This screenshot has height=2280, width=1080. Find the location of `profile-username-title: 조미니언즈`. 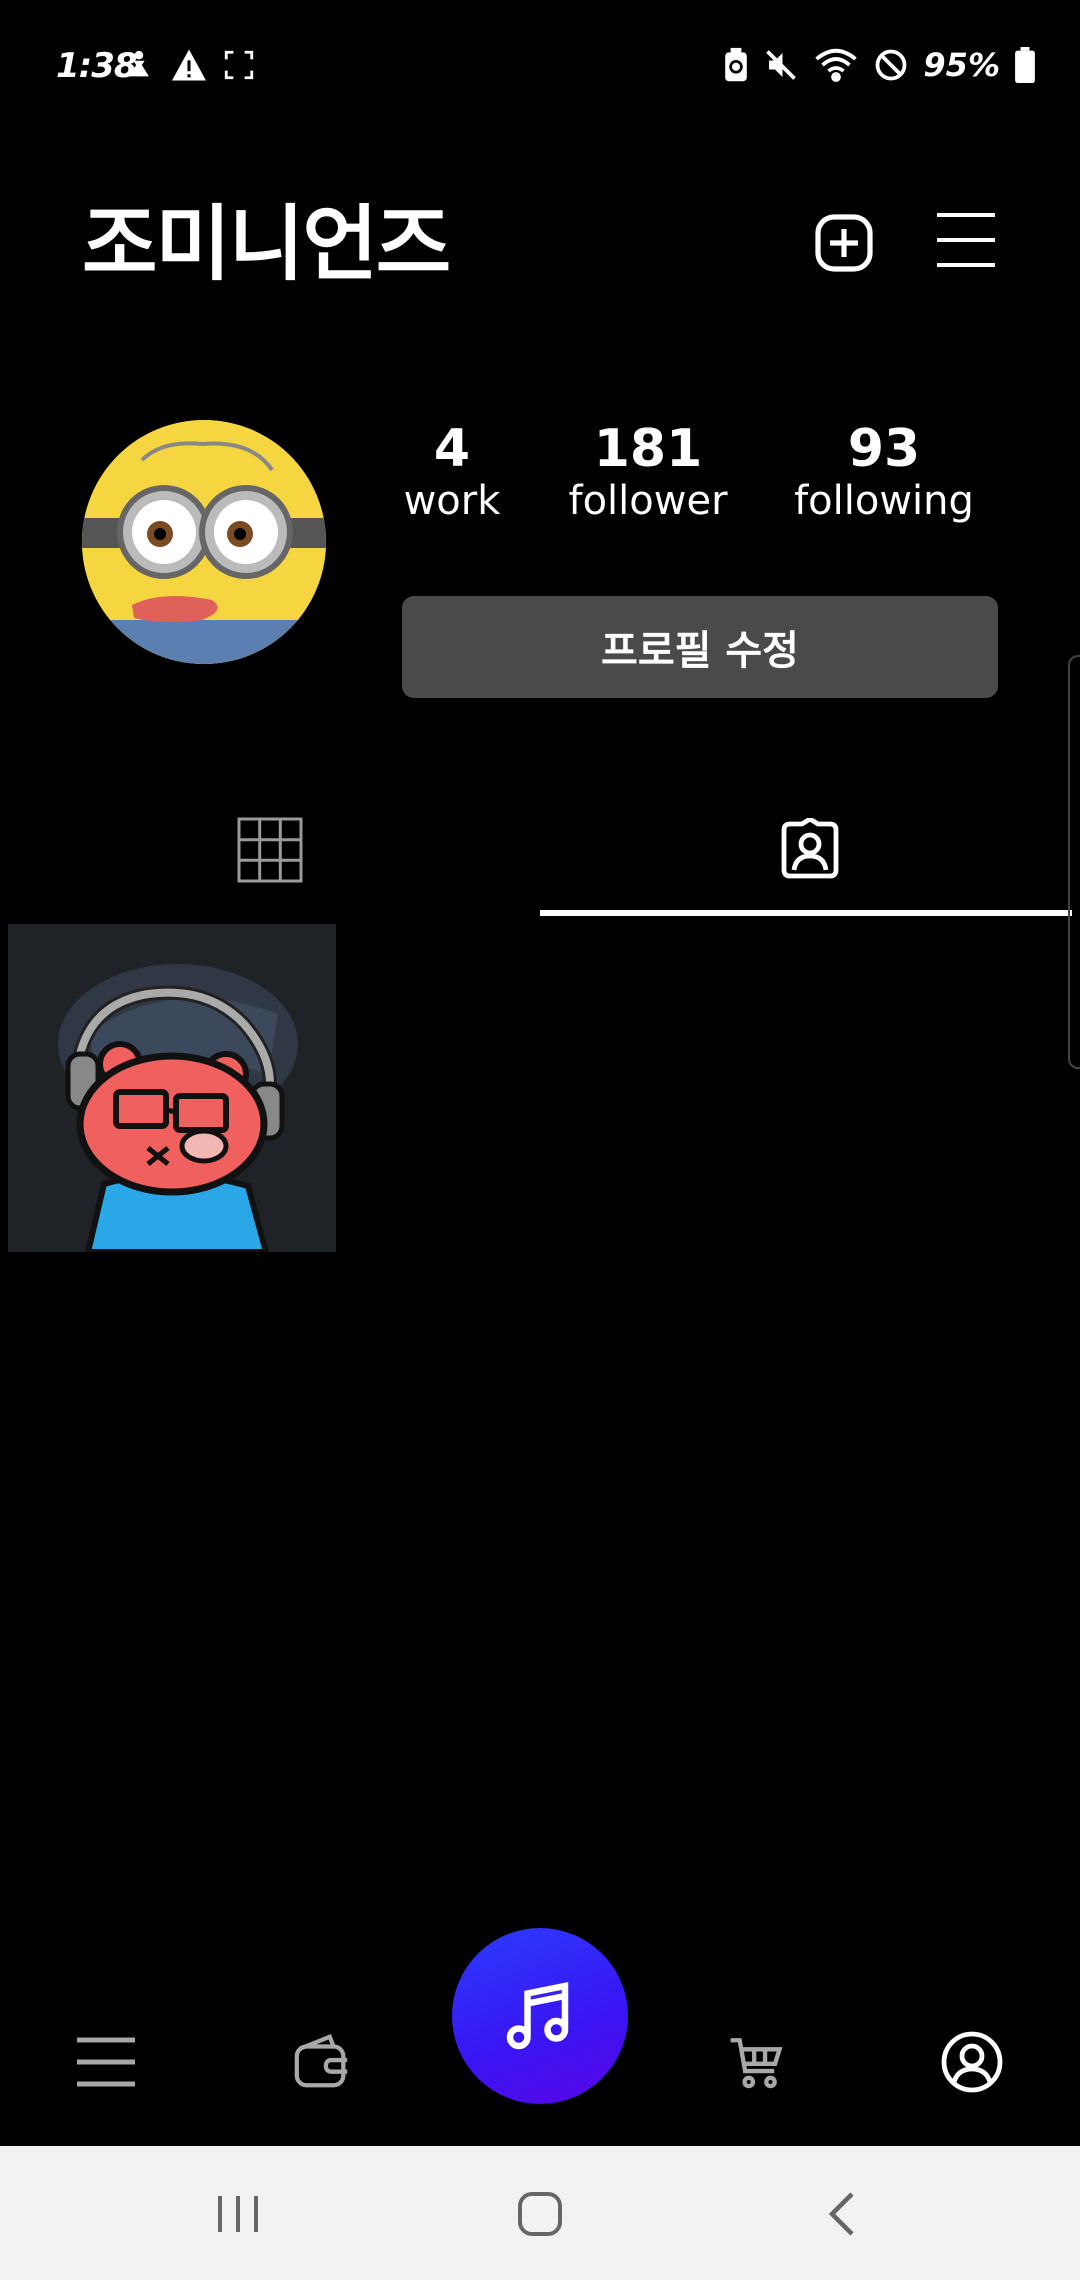

profile-username-title: 조미니언즈 is located at coordinates (266, 244).